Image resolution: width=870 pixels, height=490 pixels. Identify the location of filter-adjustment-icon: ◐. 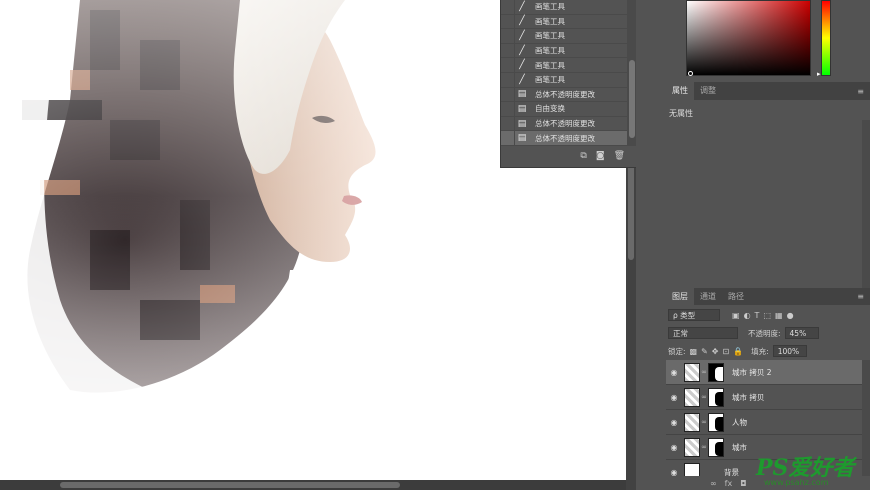
(747, 315).